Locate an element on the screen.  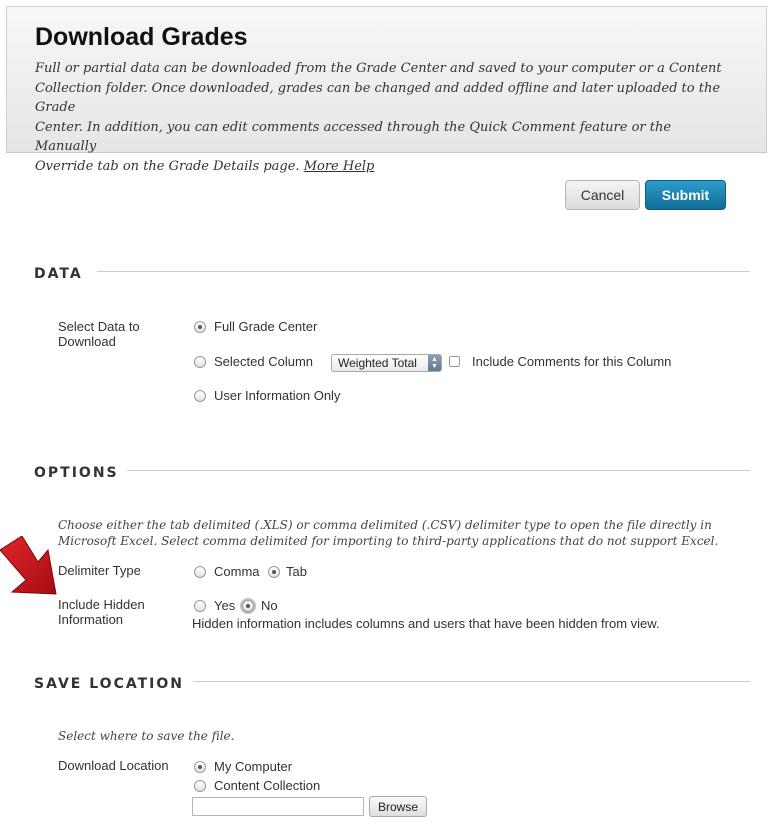
select-arrows-icon: ▲ ▼ is located at coordinates (434, 363).